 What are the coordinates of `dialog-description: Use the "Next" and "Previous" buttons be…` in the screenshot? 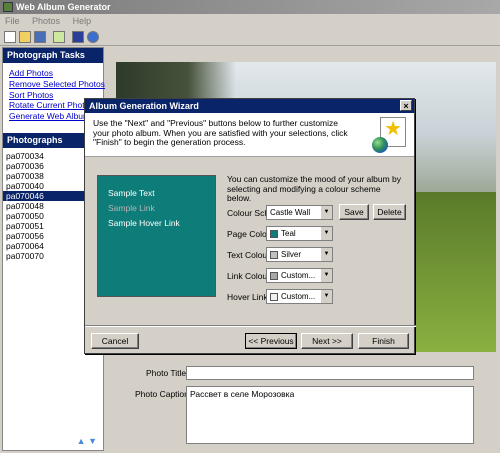 It's located at (220, 132).